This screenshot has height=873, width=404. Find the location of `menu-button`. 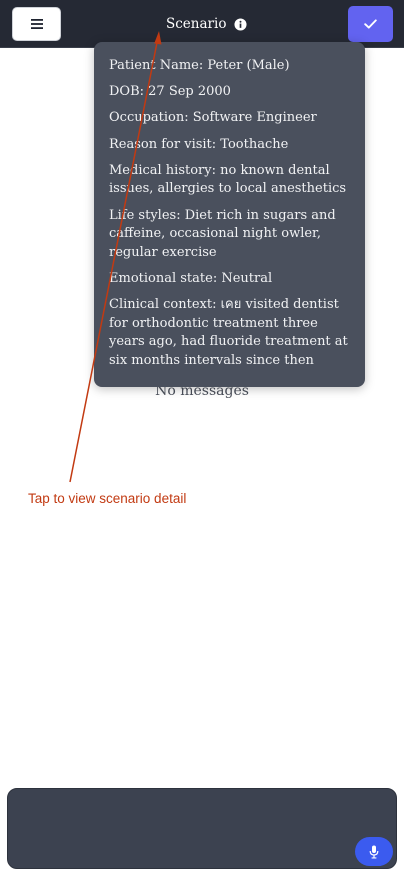

menu-button is located at coordinates (36, 24).